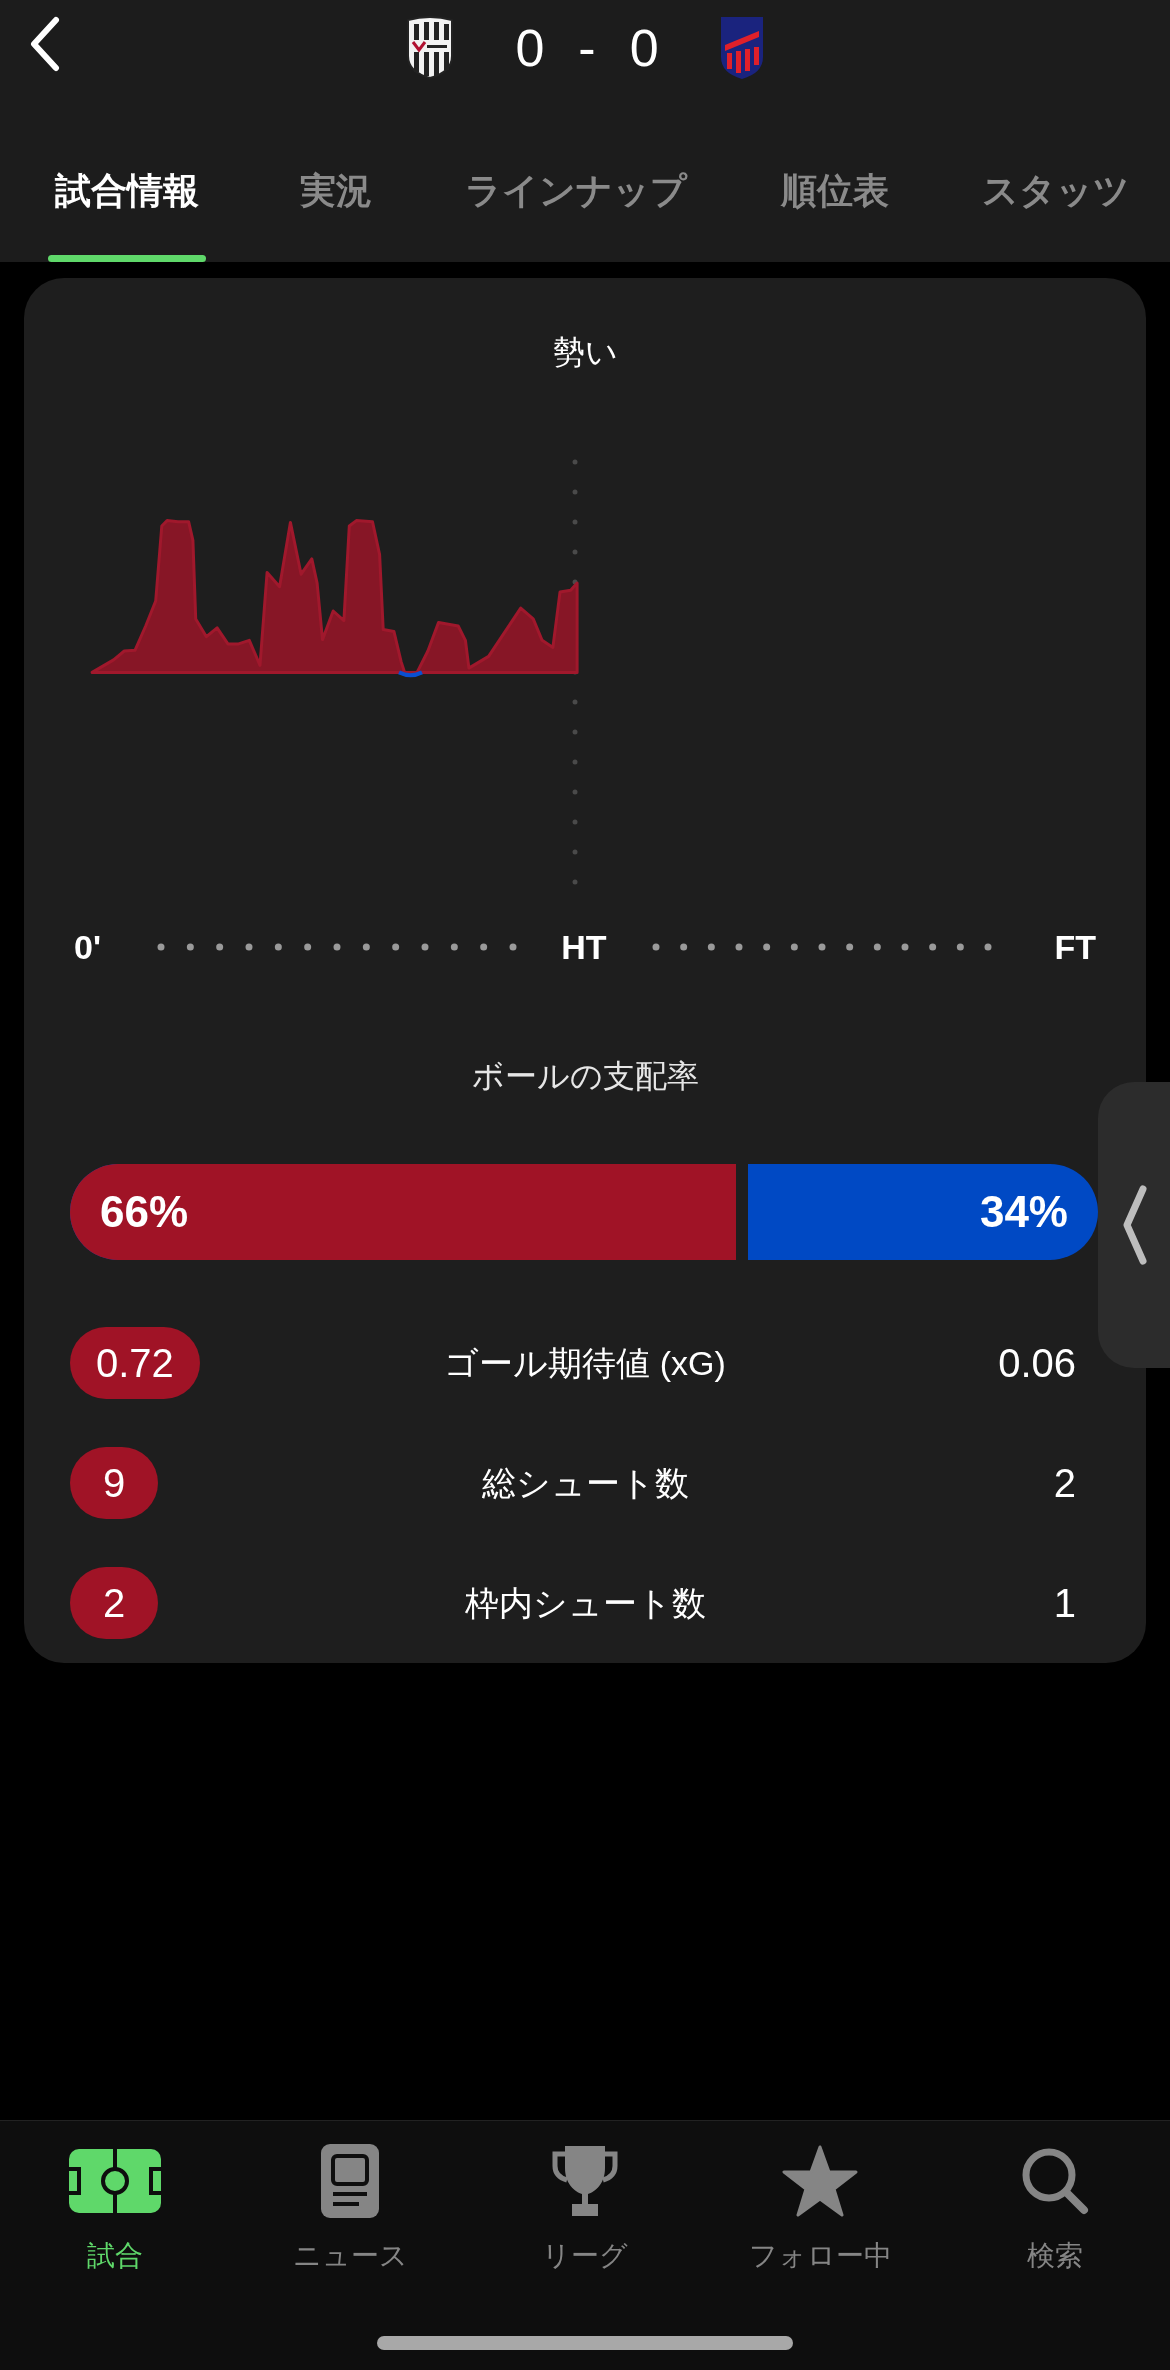  What do you see at coordinates (1024, 1212) in the screenshot?
I see `away-possession-value: 34%` at bounding box center [1024, 1212].